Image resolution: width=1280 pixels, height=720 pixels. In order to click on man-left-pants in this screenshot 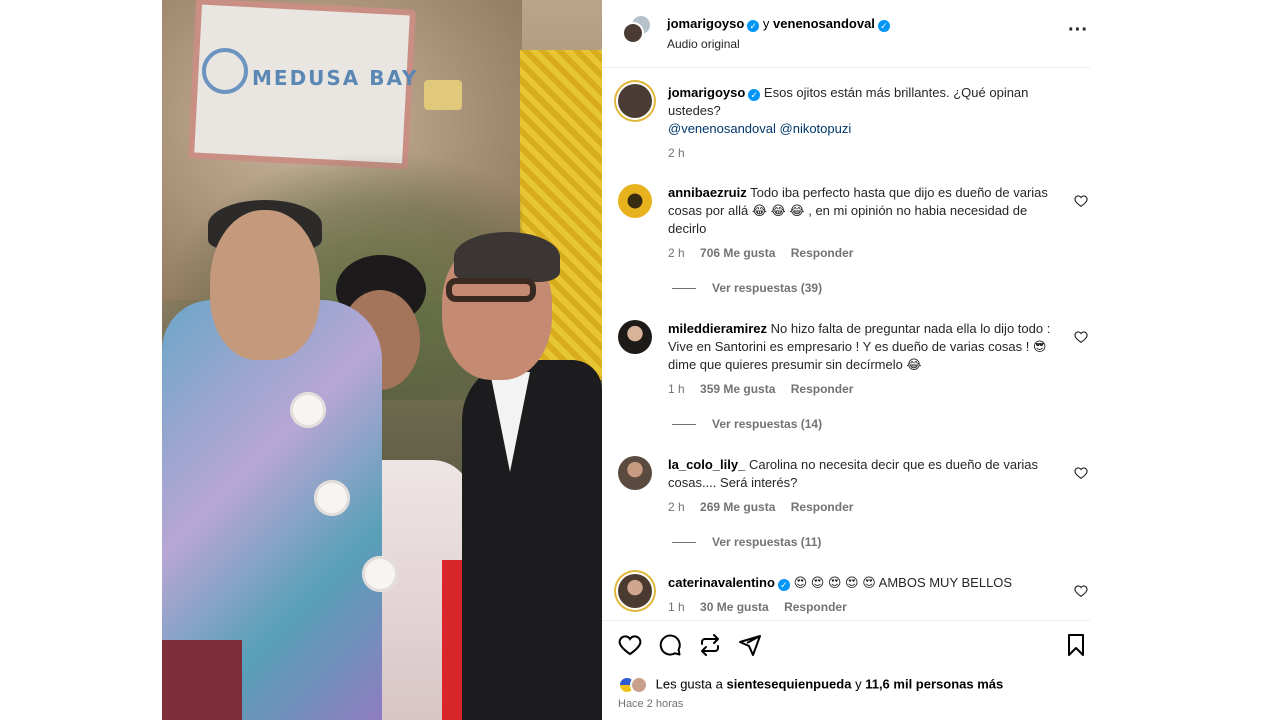, I will do `click(202, 680)`.